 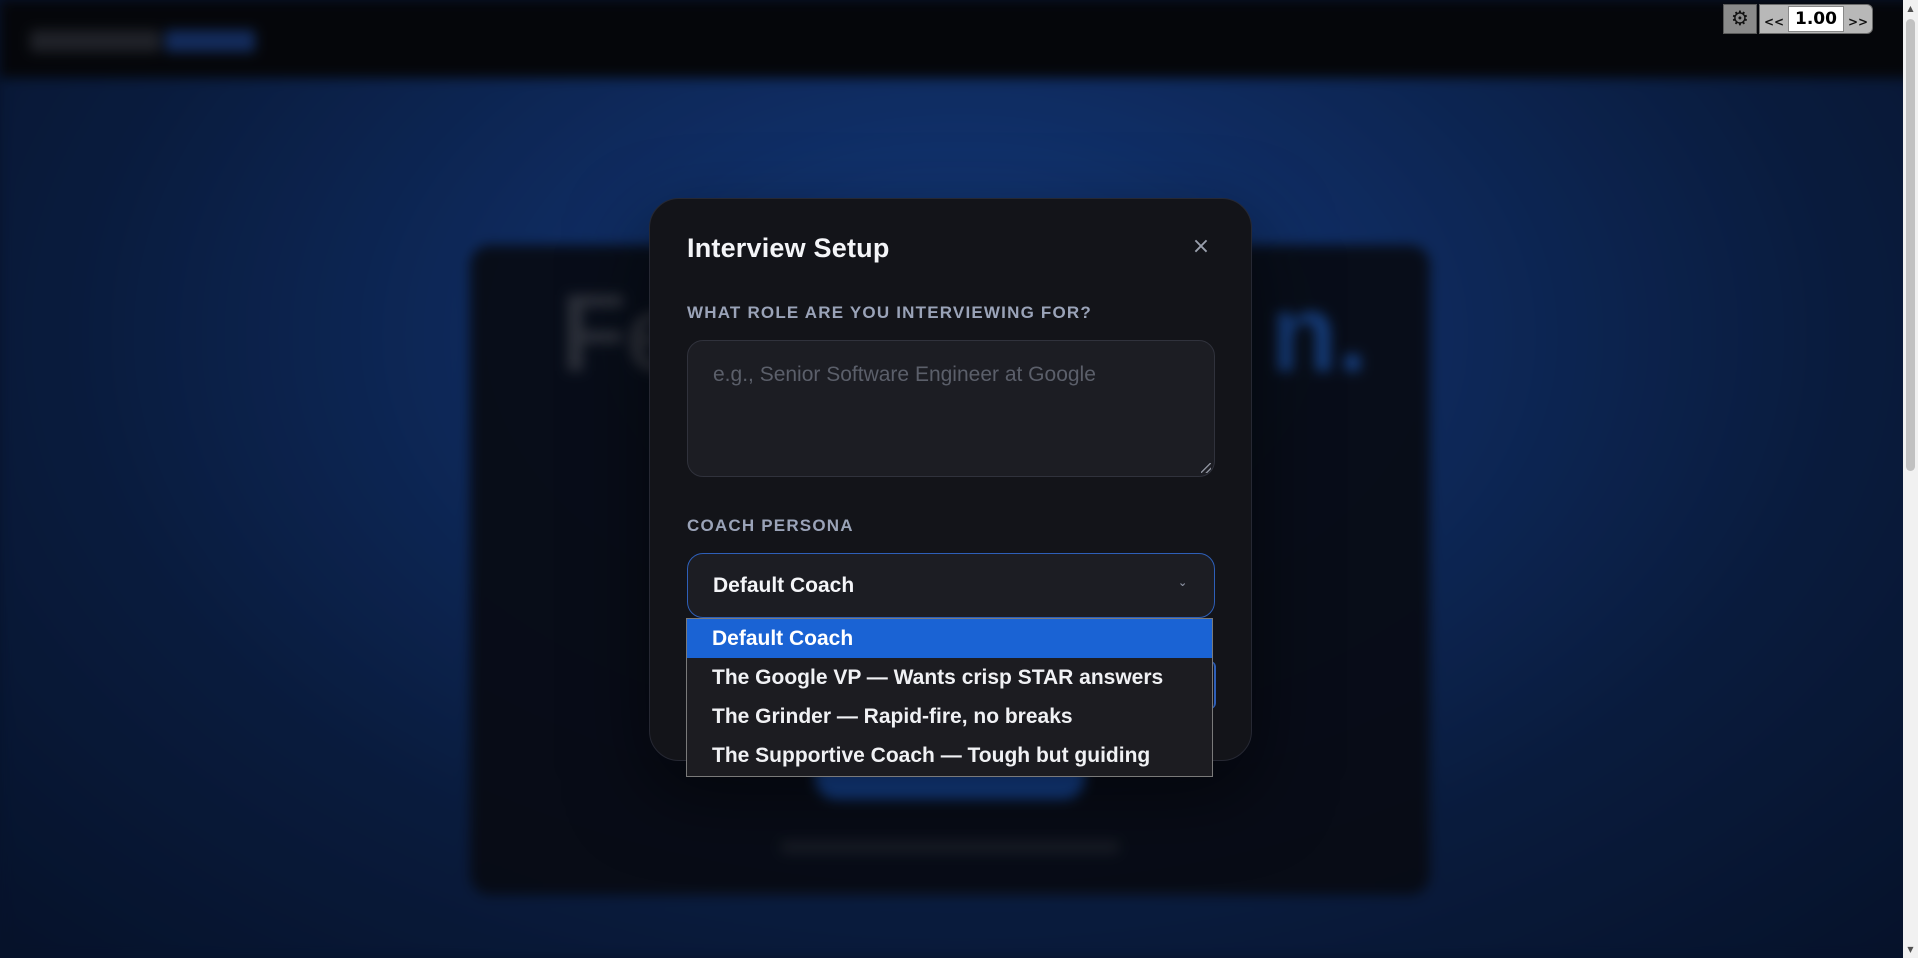 I want to click on speed-value: 1.00, so click(x=1816, y=19).